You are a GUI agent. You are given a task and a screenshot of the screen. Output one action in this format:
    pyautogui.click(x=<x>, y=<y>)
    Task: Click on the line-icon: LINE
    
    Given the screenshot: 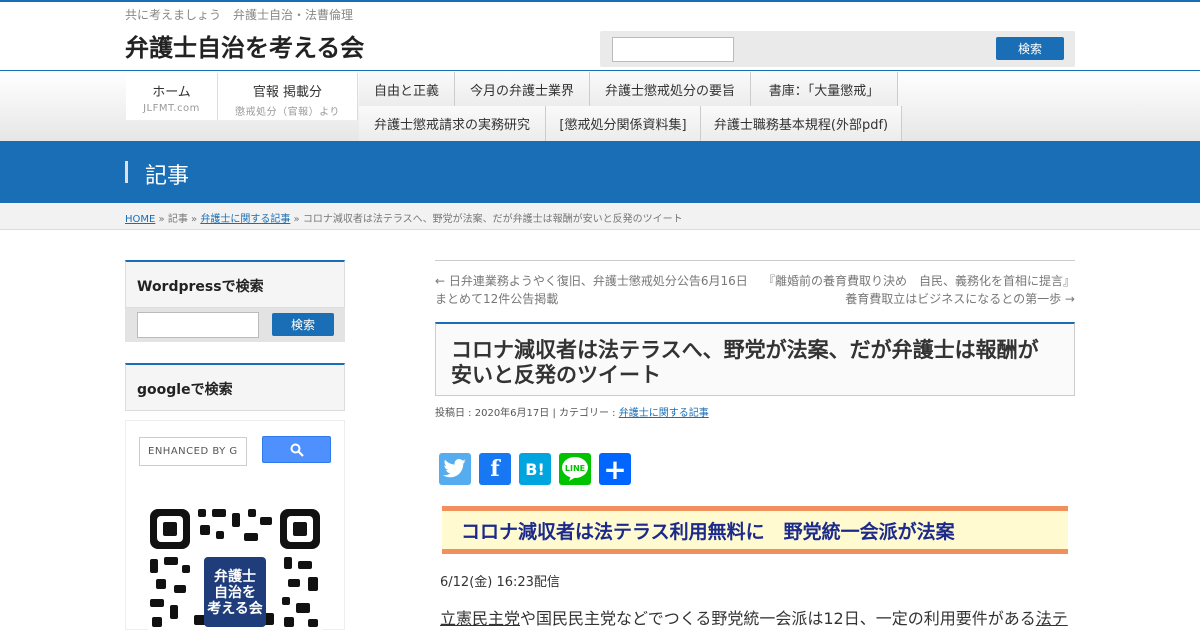 What is the action you would take?
    pyautogui.click(x=575, y=469)
    